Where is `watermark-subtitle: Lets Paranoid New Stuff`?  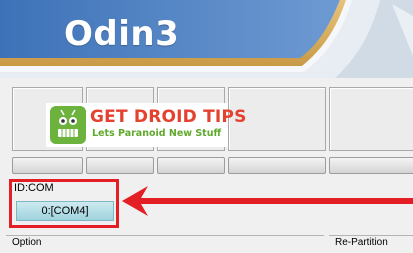
watermark-subtitle: Lets Paranoid New Stuff is located at coordinates (157, 133).